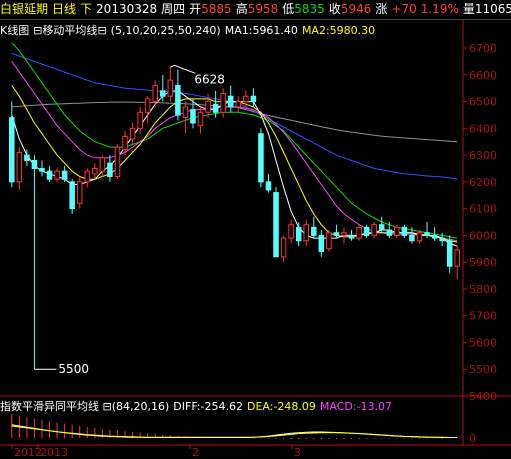 This screenshot has height=459, width=511. Describe the element at coordinates (483, 75) in the screenshot. I see `price-tick-label: 6600` at that location.